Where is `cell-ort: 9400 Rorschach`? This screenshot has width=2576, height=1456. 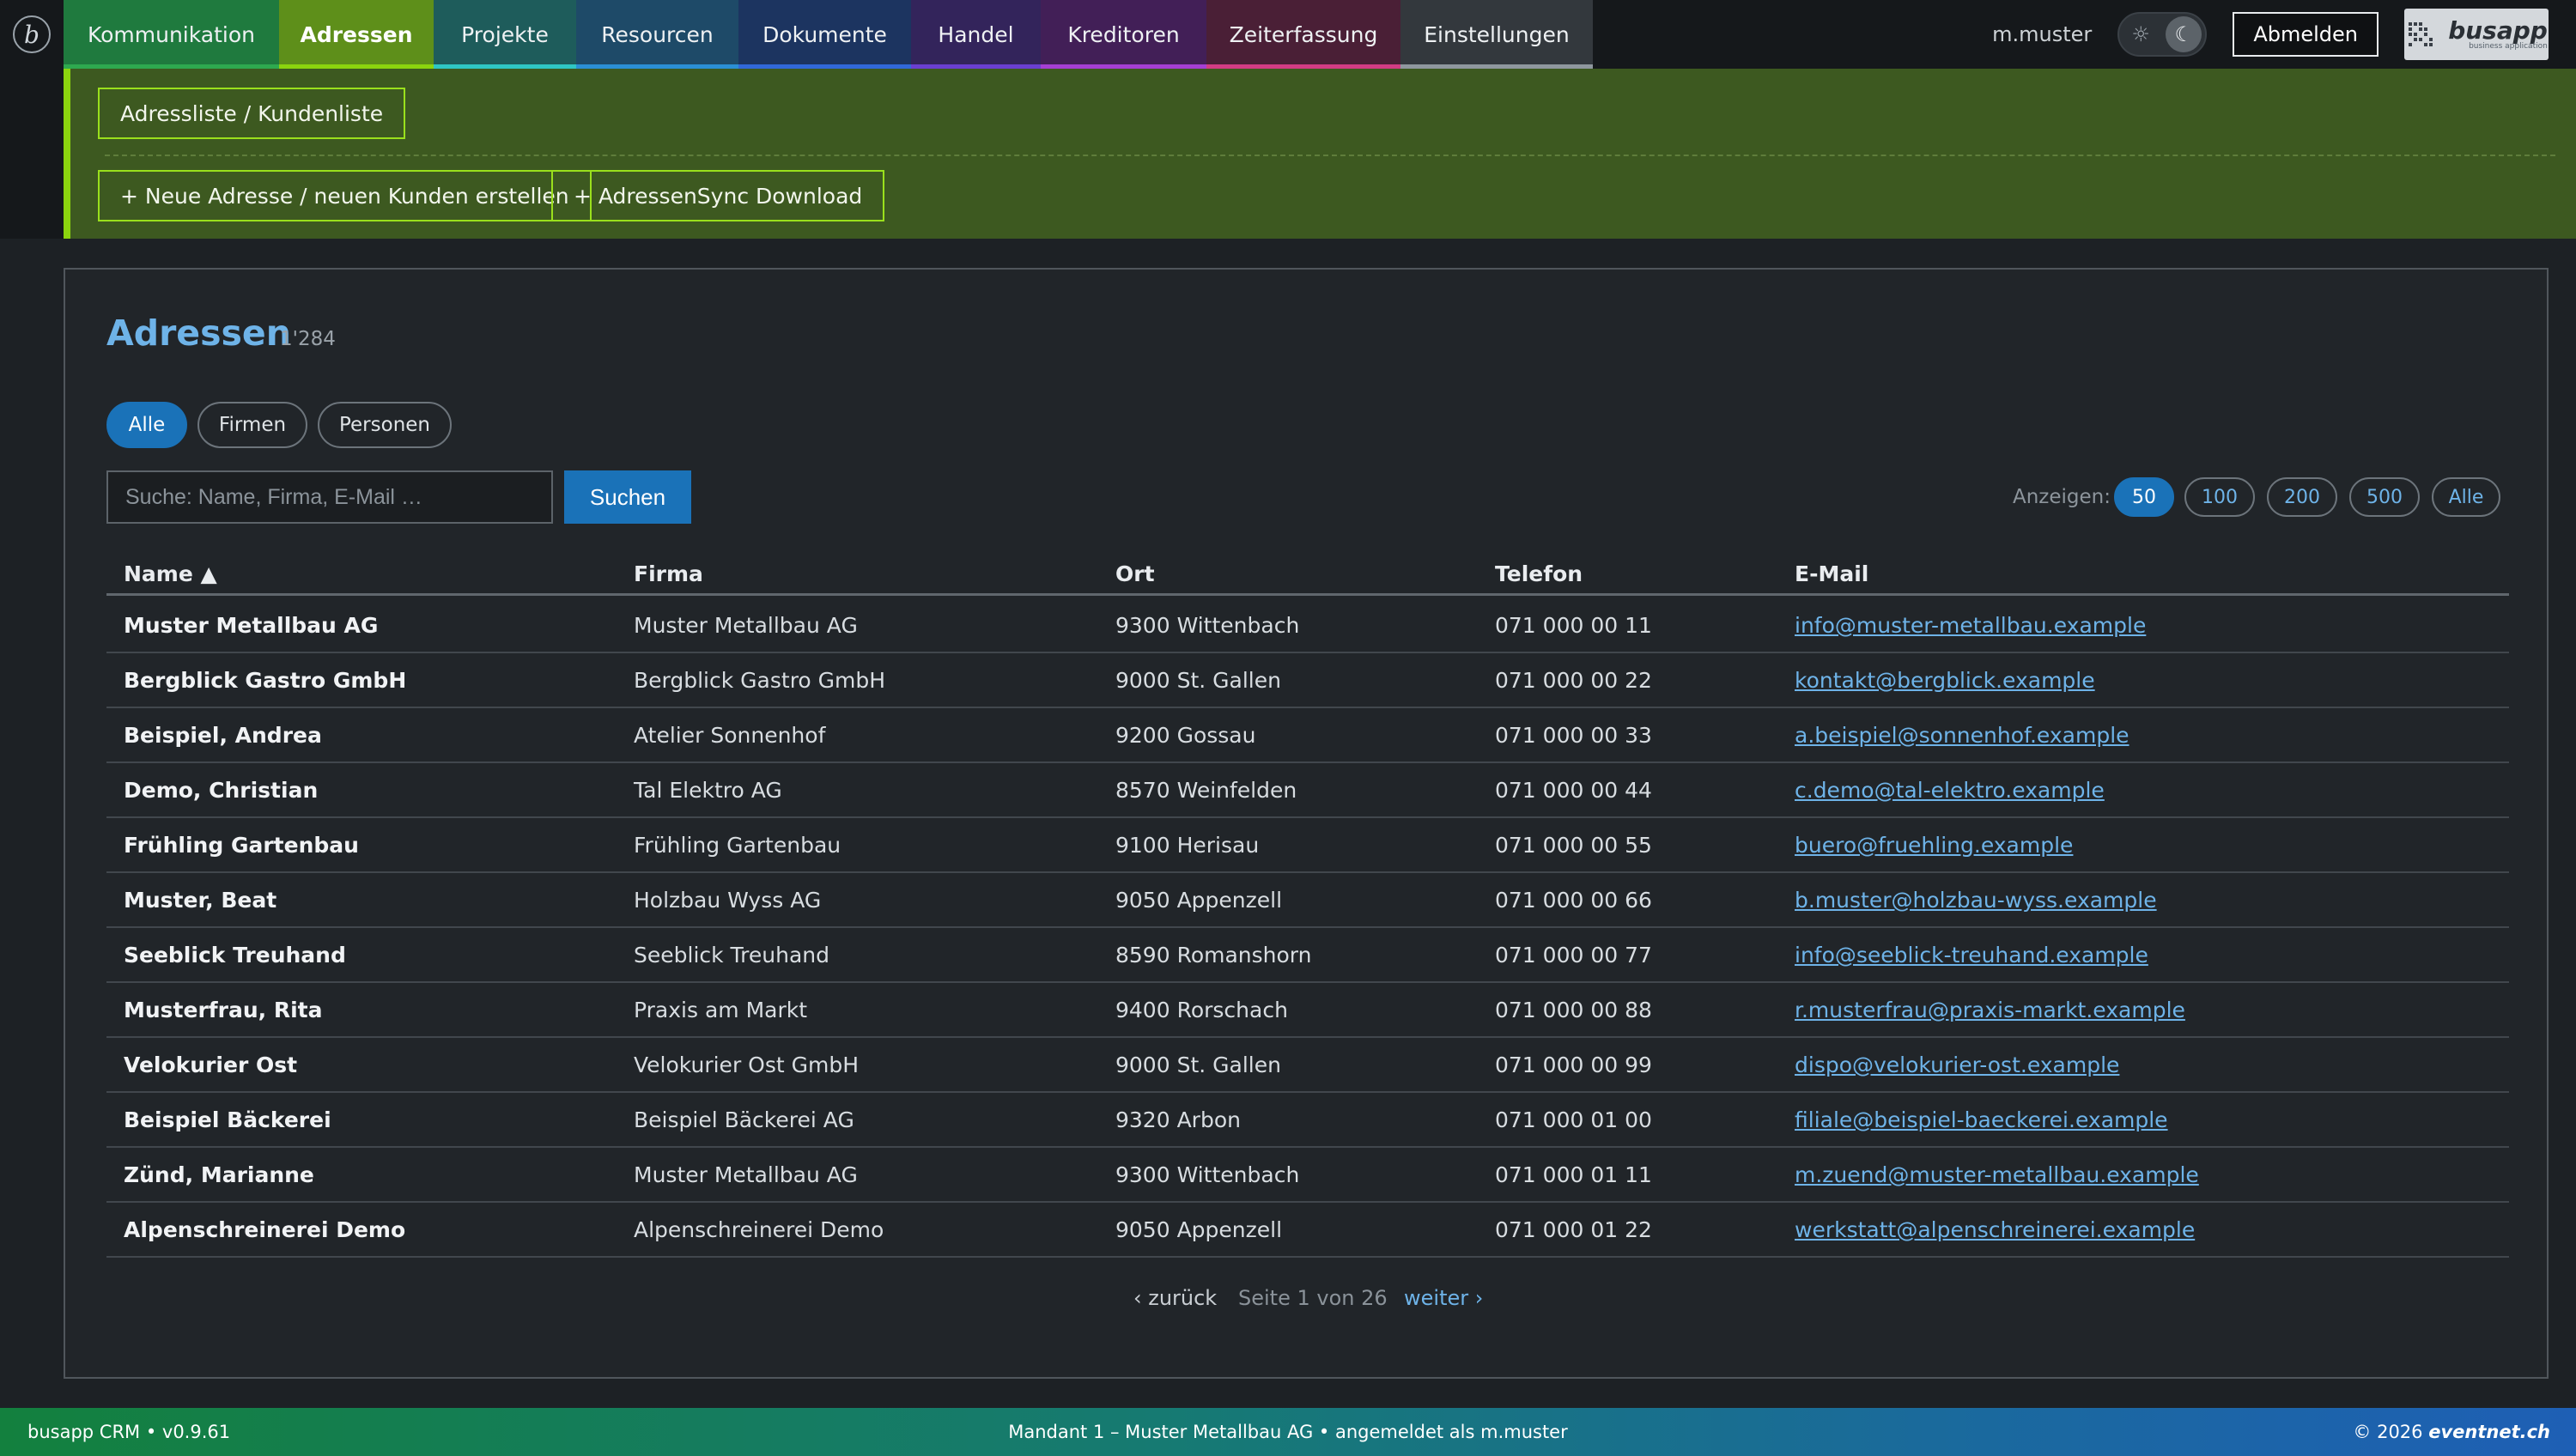
cell-ort: 9400 Rorschach is located at coordinates (1202, 1010).